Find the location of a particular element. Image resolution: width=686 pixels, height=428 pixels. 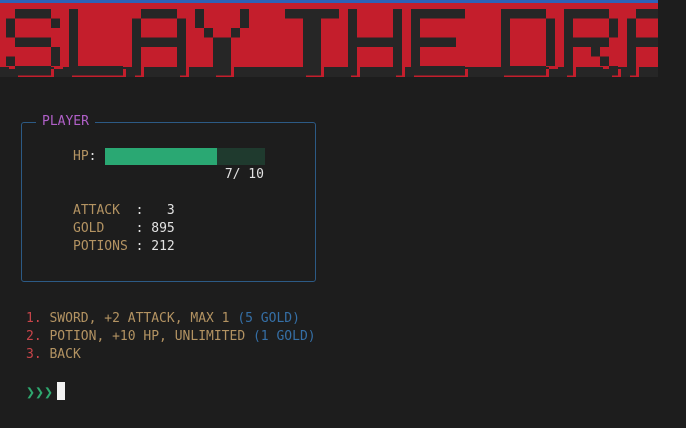

menu-option-2: 2. POTION, +10 HP, UNLIMITED (1 GOLD) is located at coordinates (171, 337).